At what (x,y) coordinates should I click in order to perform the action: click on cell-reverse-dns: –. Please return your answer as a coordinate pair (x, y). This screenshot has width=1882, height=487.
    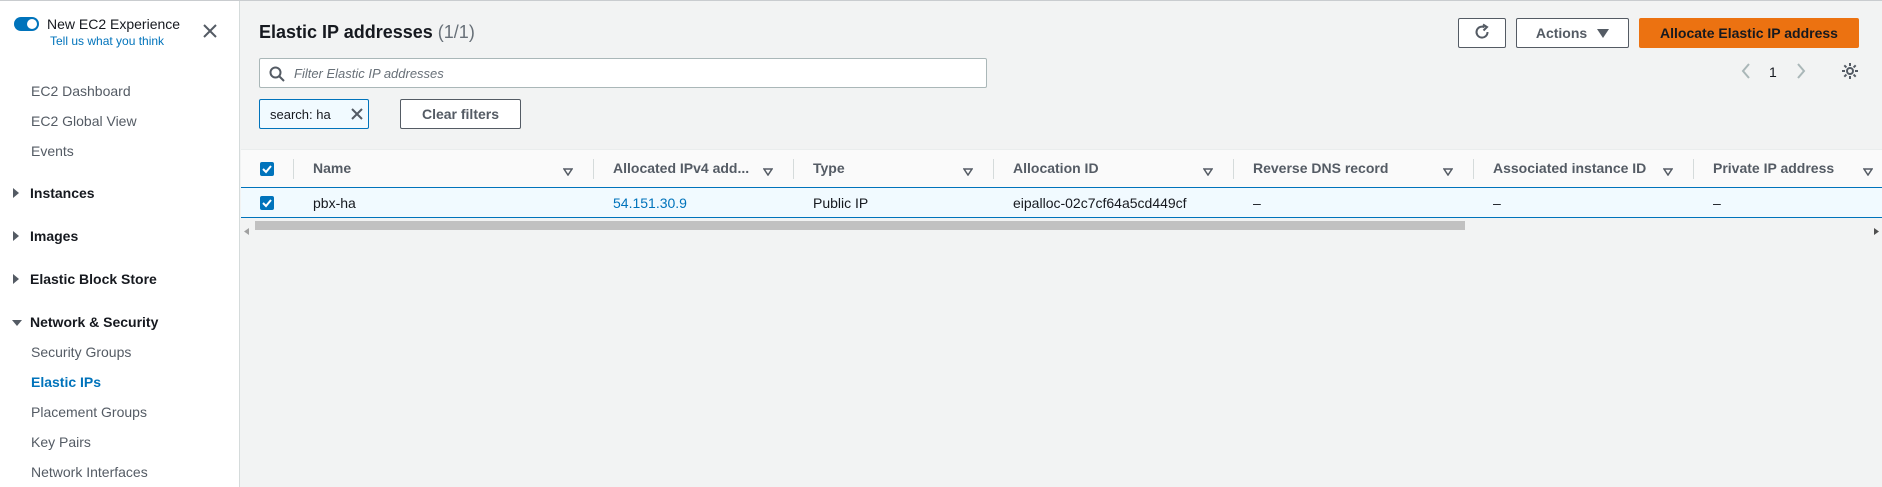
    Looking at the image, I should click on (1257, 203).